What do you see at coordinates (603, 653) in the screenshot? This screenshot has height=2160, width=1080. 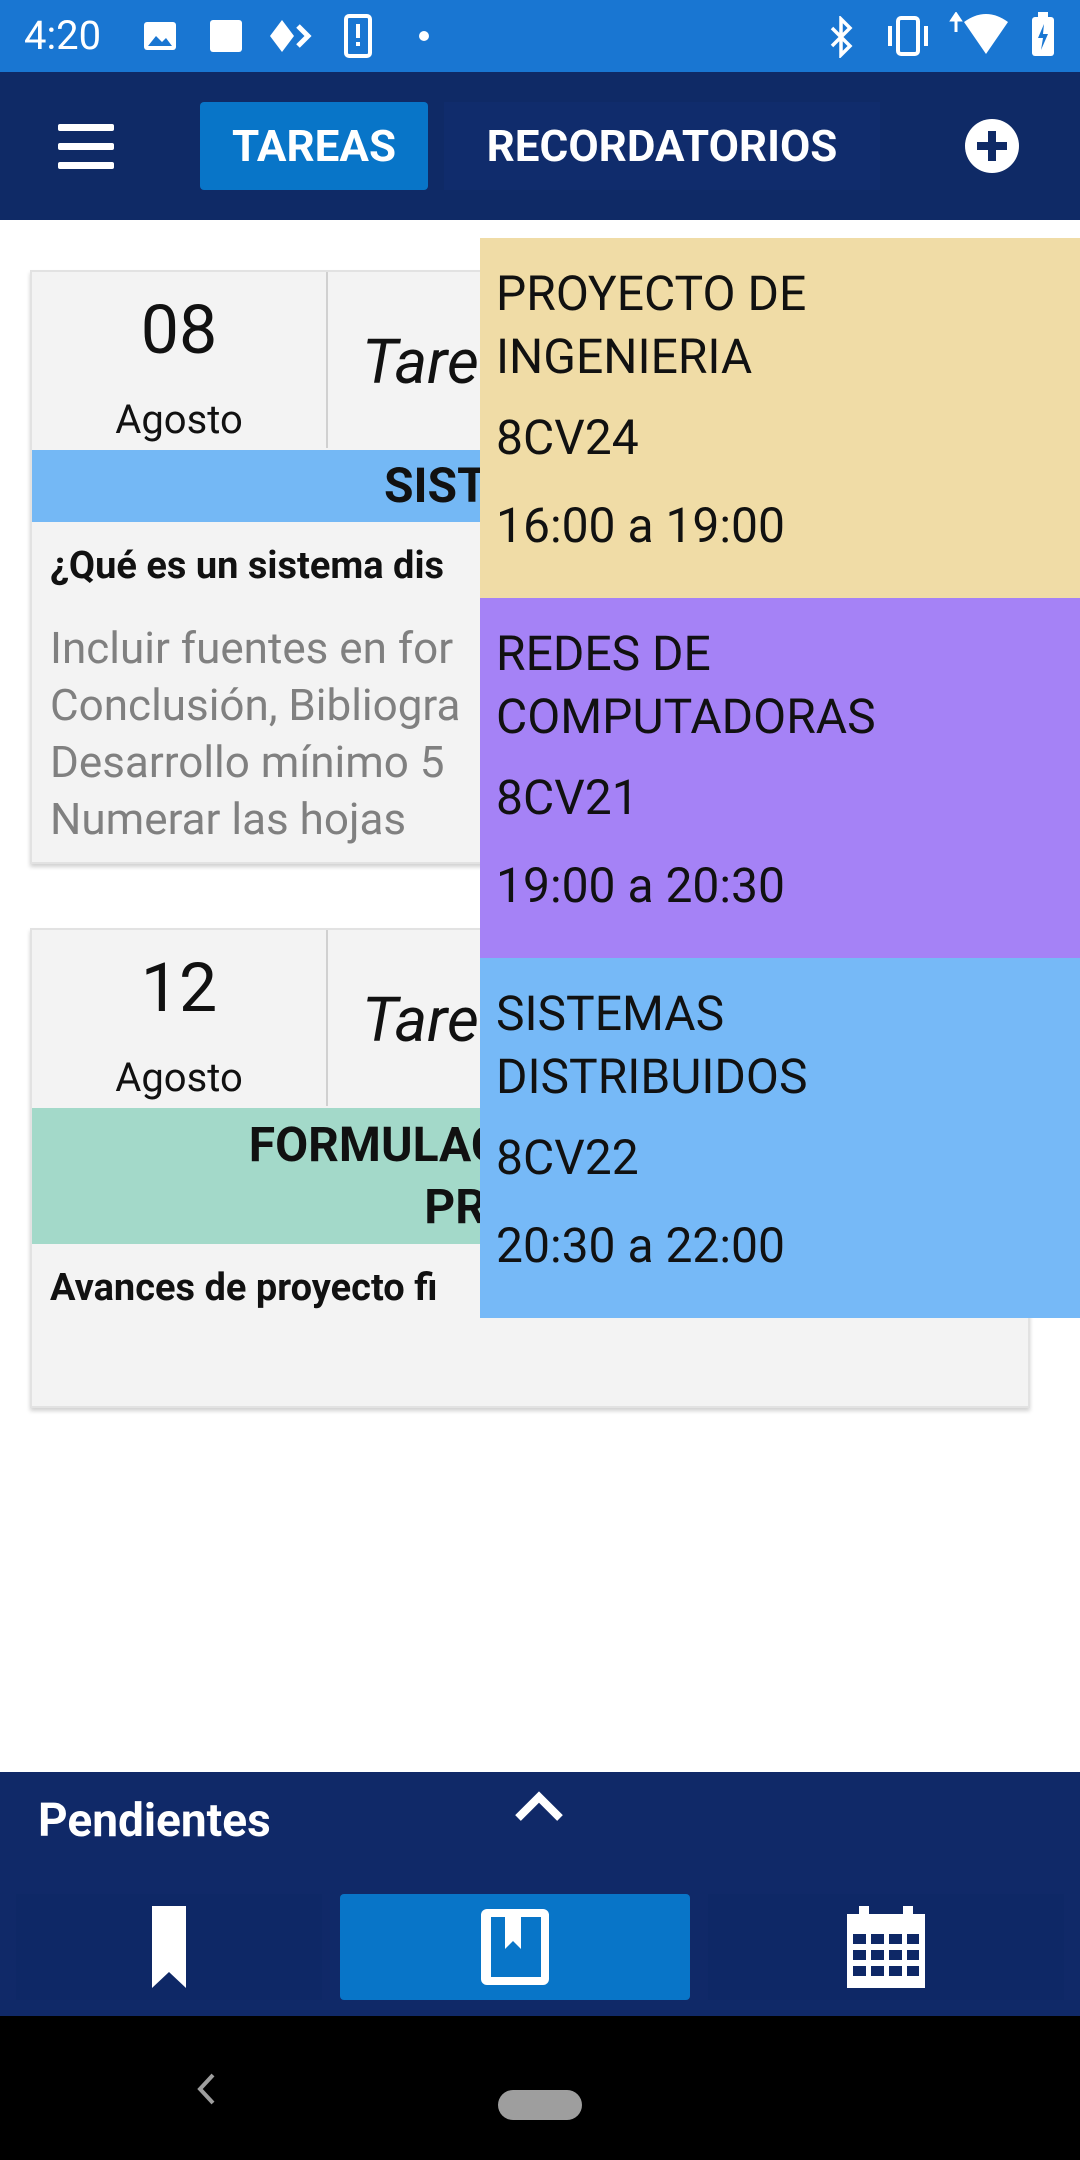 I see `schedule-subject-line: REDES DE` at bounding box center [603, 653].